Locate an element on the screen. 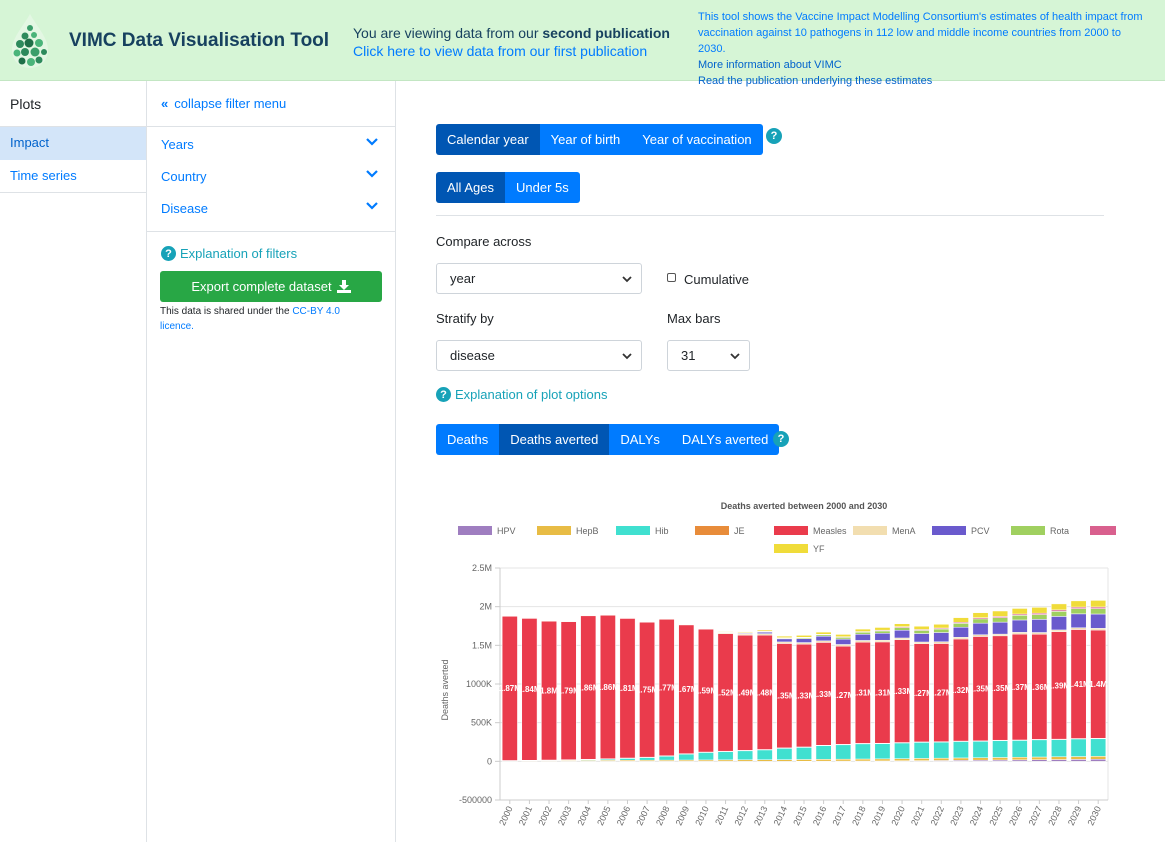 The height and width of the screenshot is (842, 1165). bar-hib-2022 is located at coordinates (941, 750).